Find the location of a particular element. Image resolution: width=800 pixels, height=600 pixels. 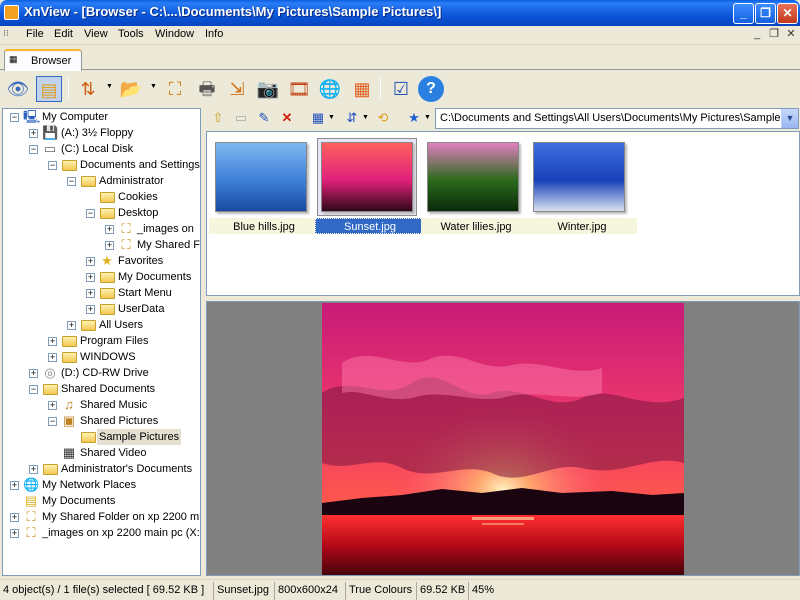

favorite-star-icon: ★ is located at coordinates (414, 118).